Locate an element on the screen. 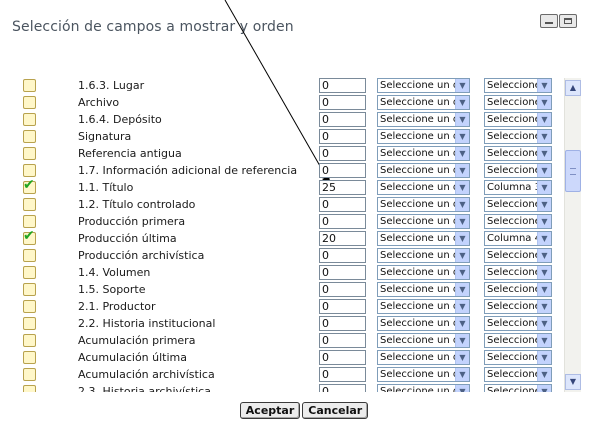  order-input: 25 is located at coordinates (342, 187).